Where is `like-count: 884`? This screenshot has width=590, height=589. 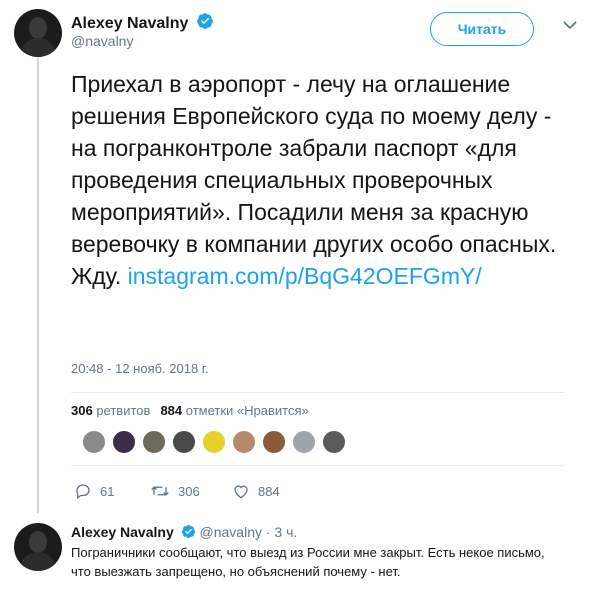
like-count: 884 is located at coordinates (269, 491).